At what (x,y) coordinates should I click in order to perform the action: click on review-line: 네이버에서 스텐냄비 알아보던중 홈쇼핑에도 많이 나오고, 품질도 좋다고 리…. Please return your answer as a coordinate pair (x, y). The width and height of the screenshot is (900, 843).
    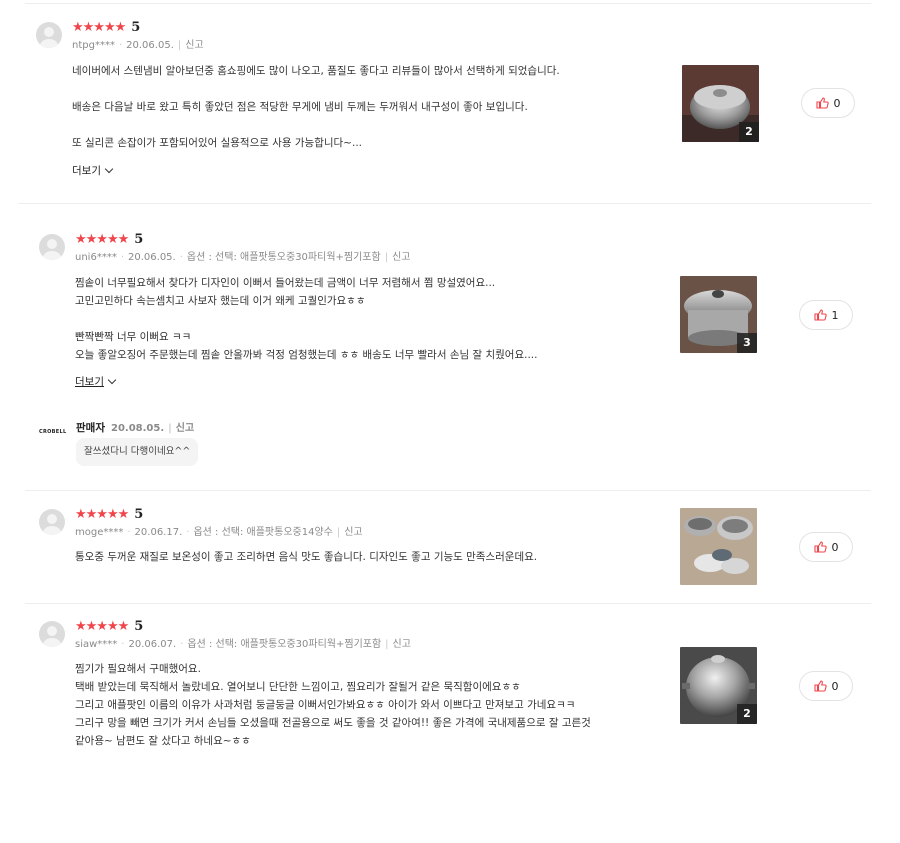
    Looking at the image, I should click on (316, 71).